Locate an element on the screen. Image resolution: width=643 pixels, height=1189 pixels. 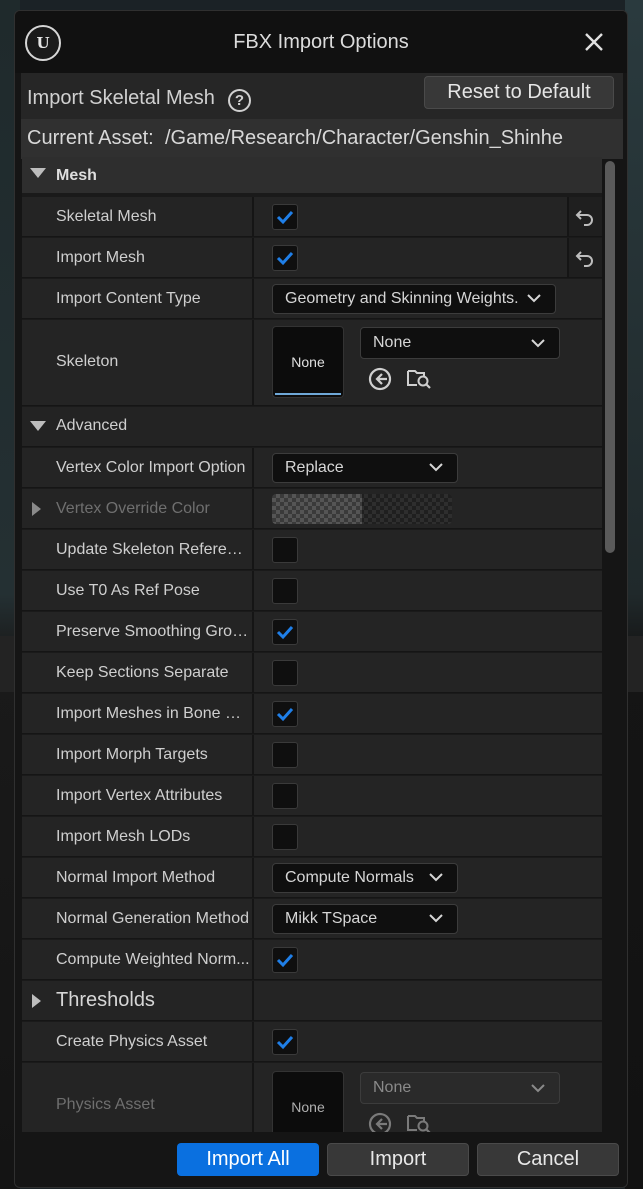
import-vertex-attributes-checkbox is located at coordinates (285, 796).